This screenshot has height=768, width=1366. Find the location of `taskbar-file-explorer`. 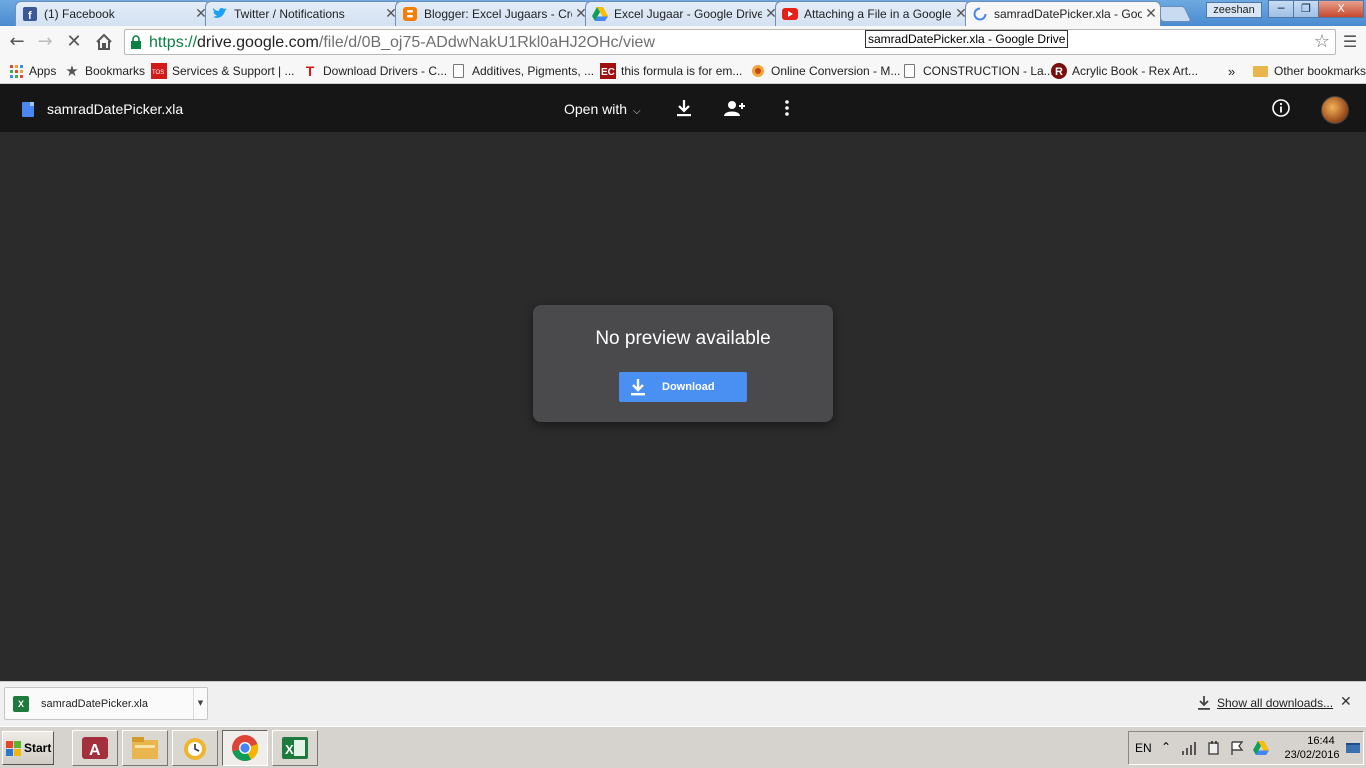

taskbar-file-explorer is located at coordinates (145, 748).